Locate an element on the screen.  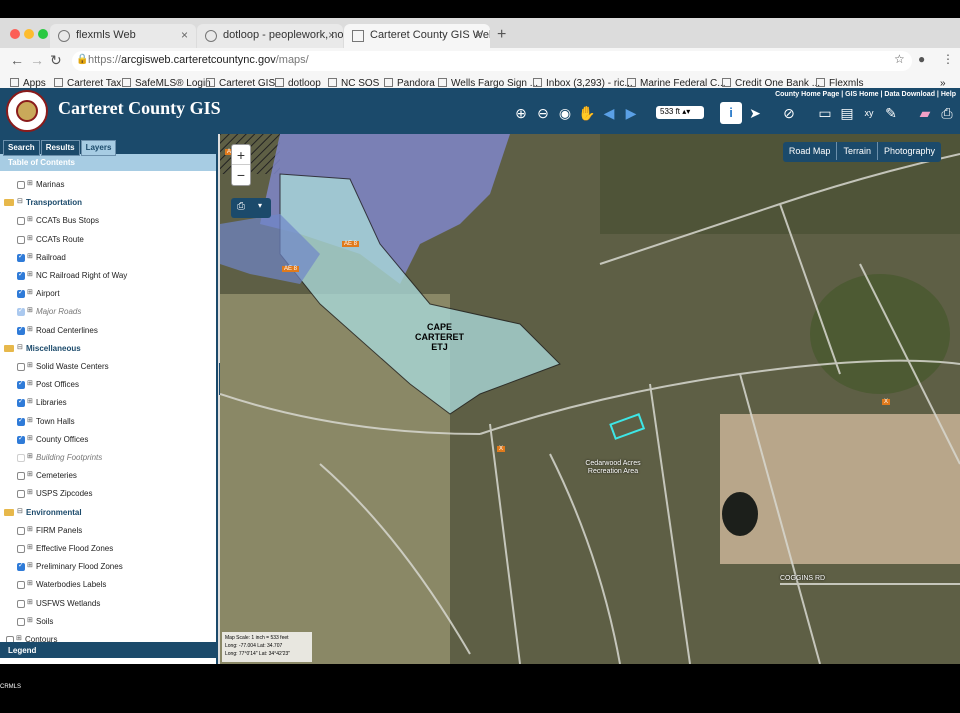
tab-results: Results is located at coordinates (60, 148).